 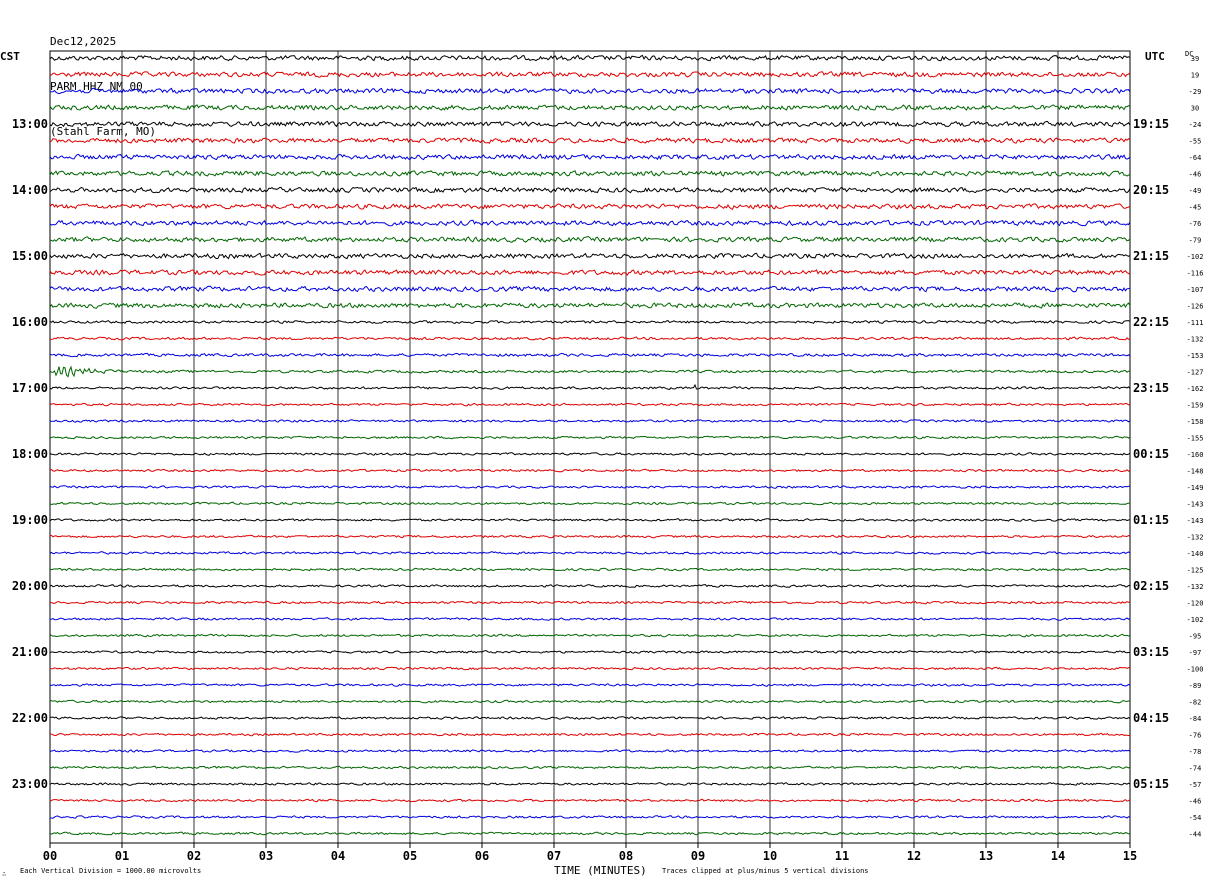 What do you see at coordinates (1195, 356) in the screenshot?
I see `dc-offset-label: -153` at bounding box center [1195, 356].